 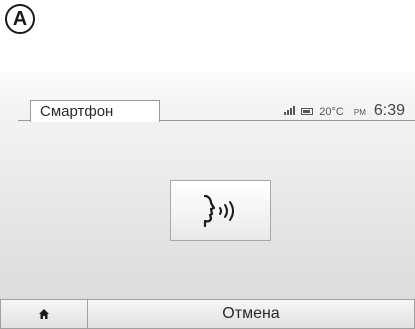 I want to click on signal-bars-icon, so click(x=290, y=110).